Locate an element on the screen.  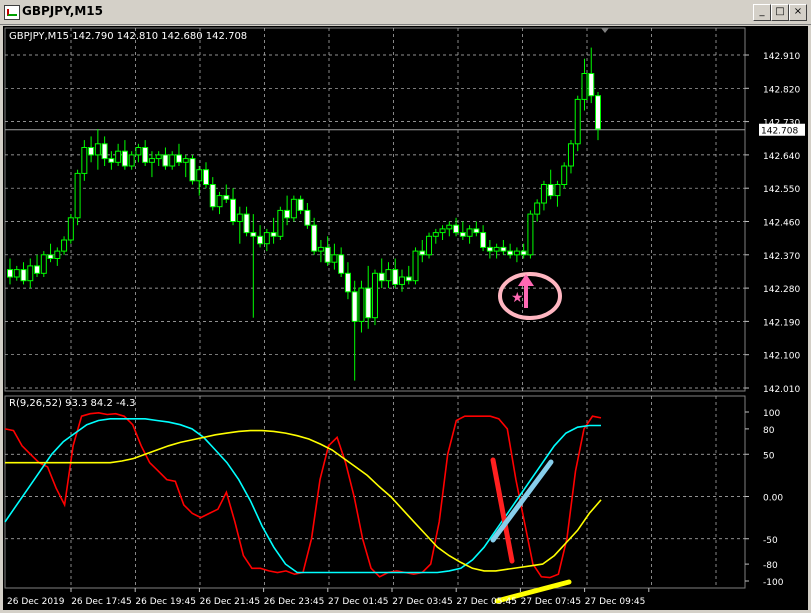
sub-panel-annotations is located at coordinates (531, 530).